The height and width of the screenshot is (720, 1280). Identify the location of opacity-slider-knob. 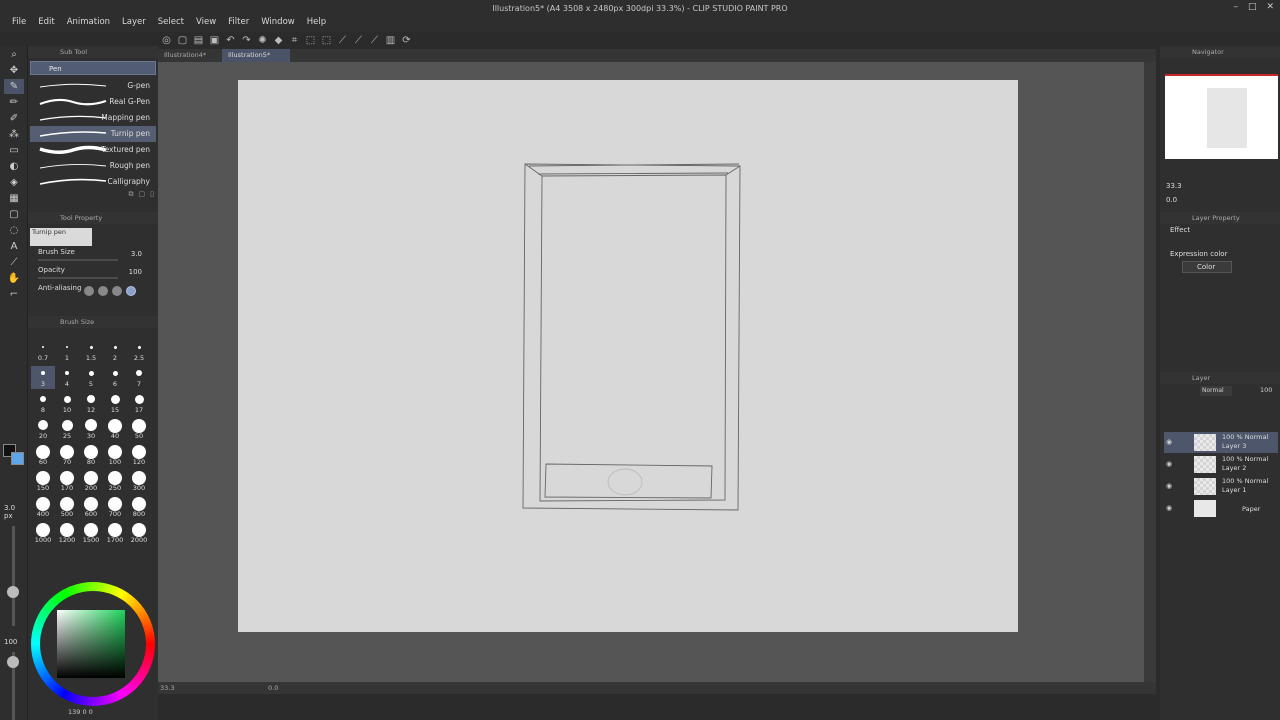
(13, 662).